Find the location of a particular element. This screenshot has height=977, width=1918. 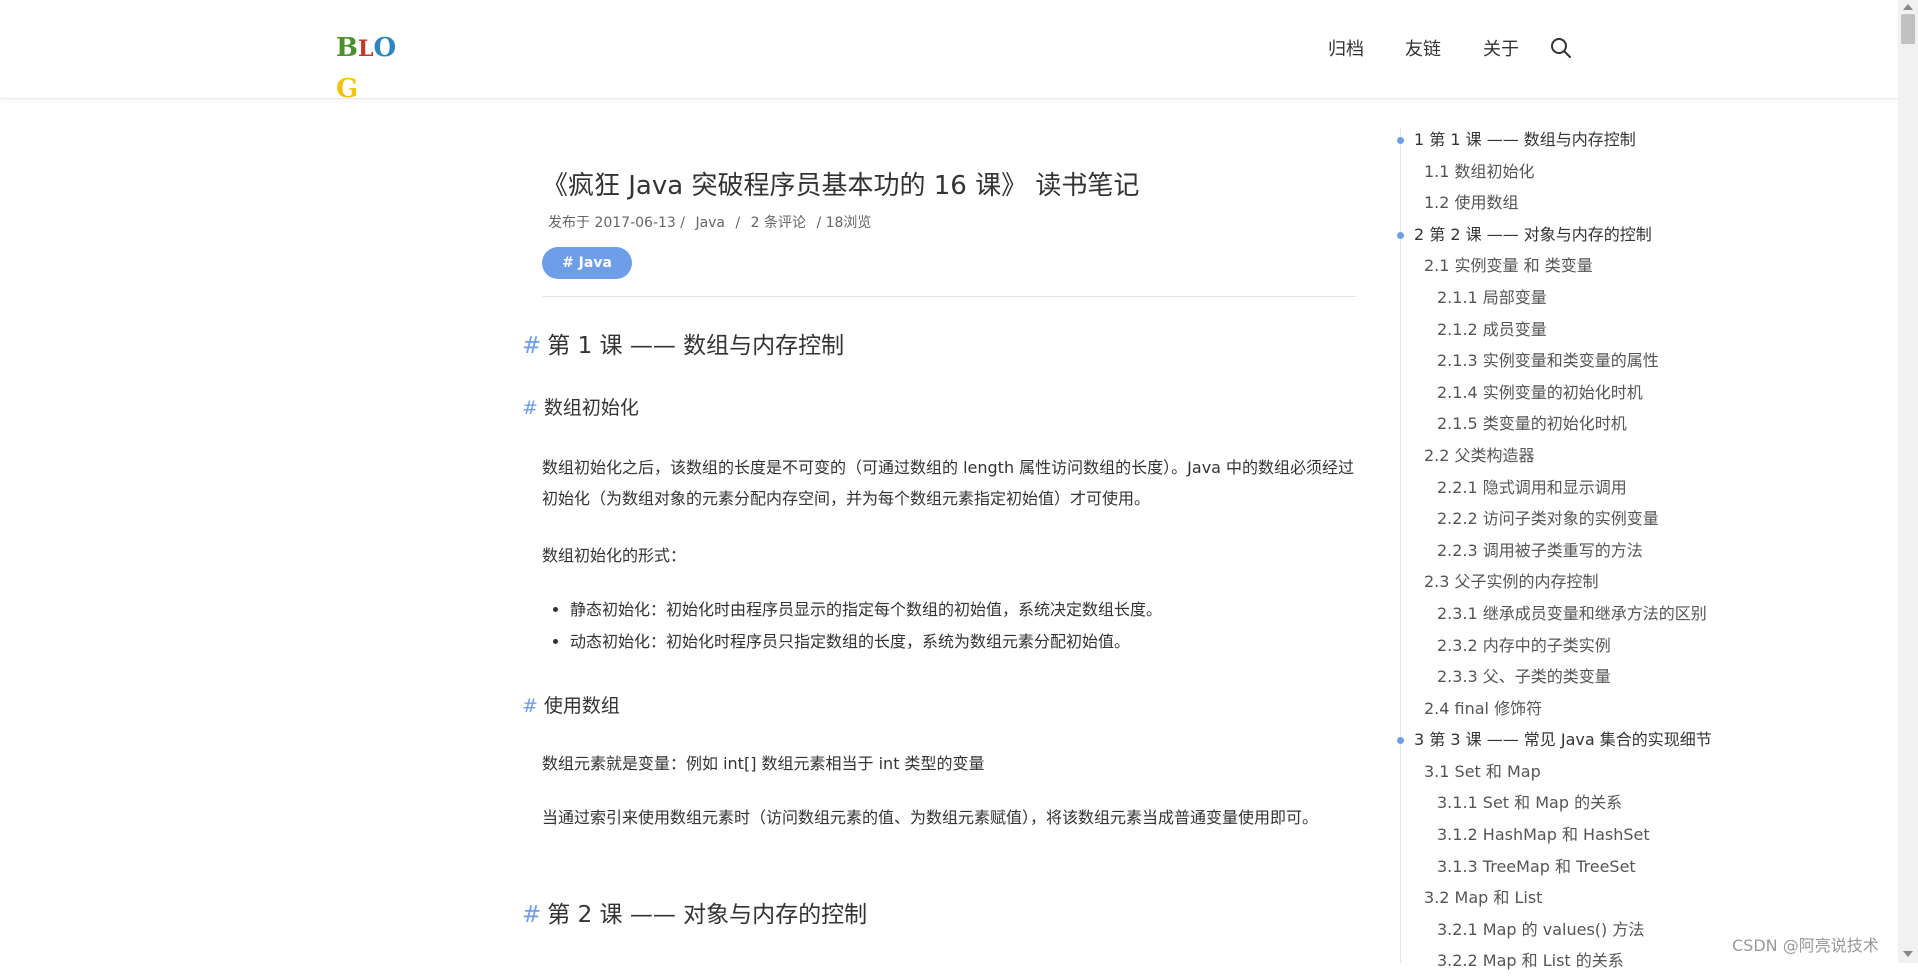

nav-archive: 归档 is located at coordinates (1346, 48).